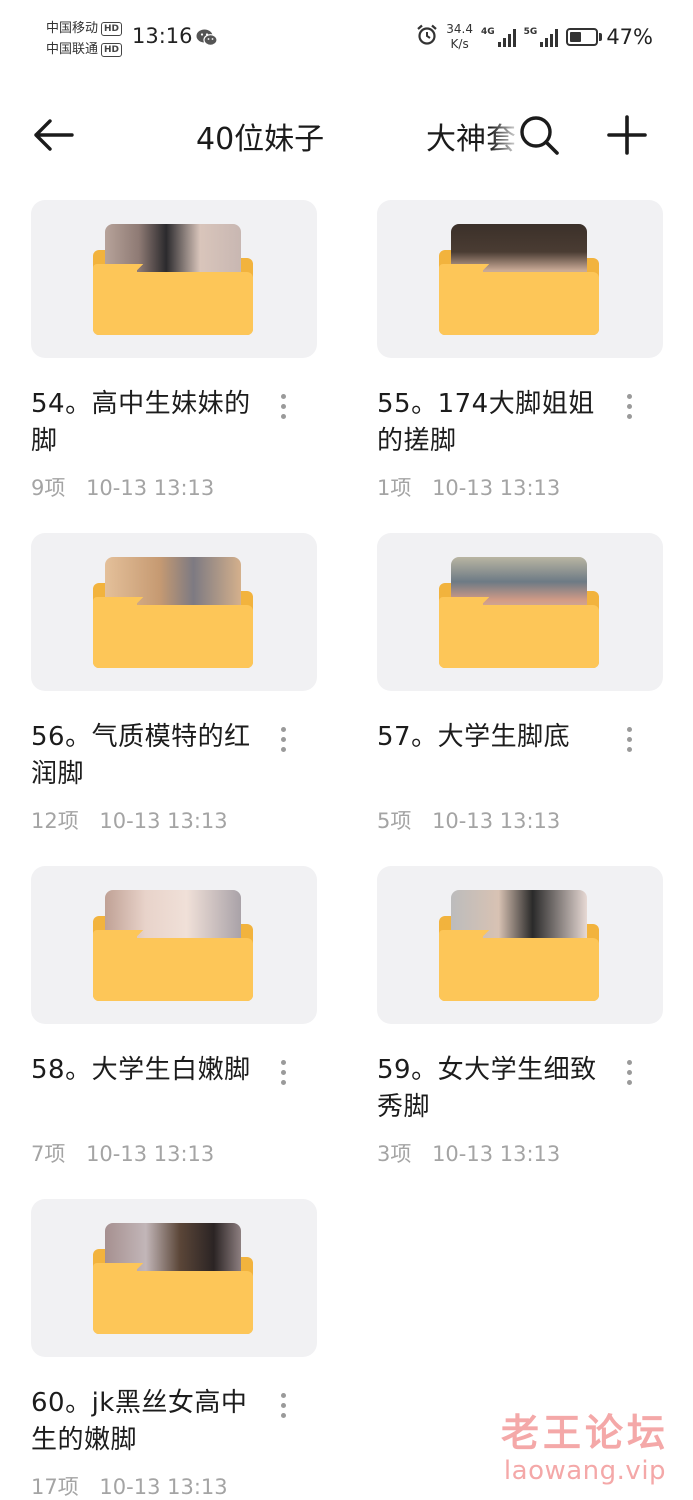 This screenshot has height=1500, width=693. I want to click on folder-item: 57。大学生脚底 5项 10-13 13:13, so click(520, 683).